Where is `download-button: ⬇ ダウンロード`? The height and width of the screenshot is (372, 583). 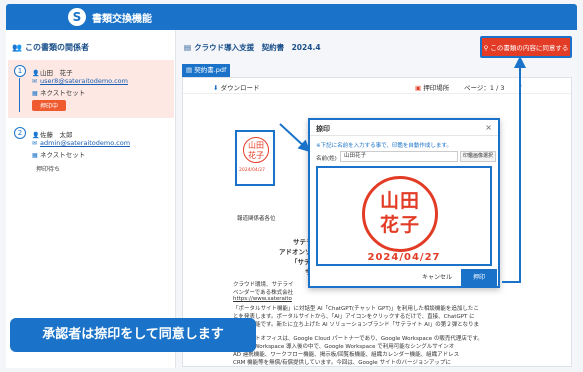
download-button: ⬇ ダウンロード is located at coordinates (236, 87).